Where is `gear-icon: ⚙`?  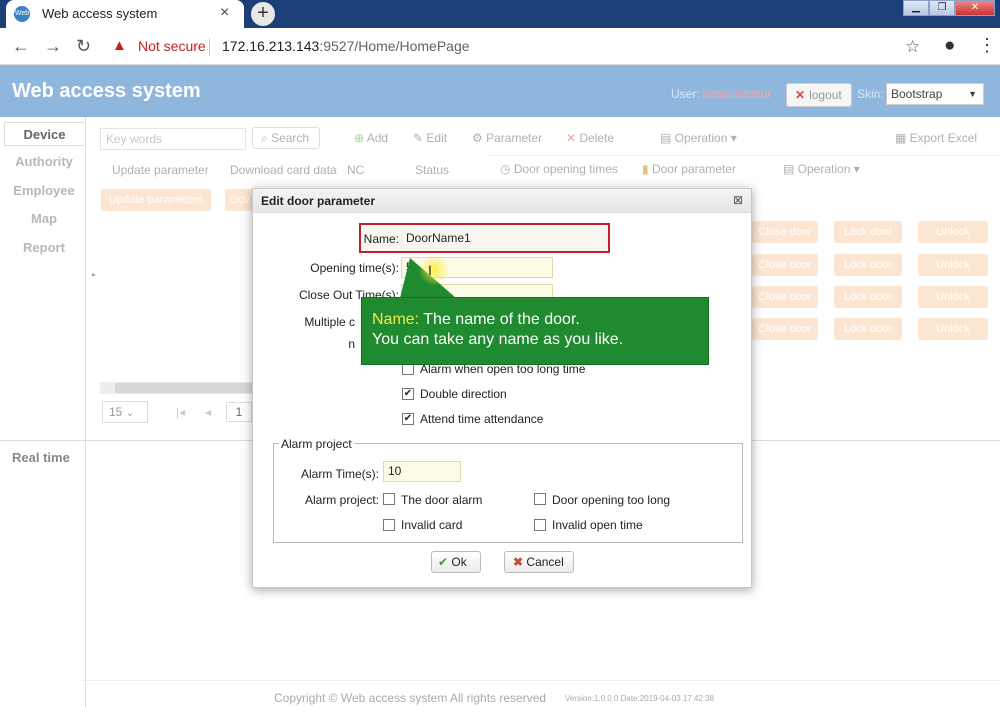 gear-icon: ⚙ is located at coordinates (479, 138).